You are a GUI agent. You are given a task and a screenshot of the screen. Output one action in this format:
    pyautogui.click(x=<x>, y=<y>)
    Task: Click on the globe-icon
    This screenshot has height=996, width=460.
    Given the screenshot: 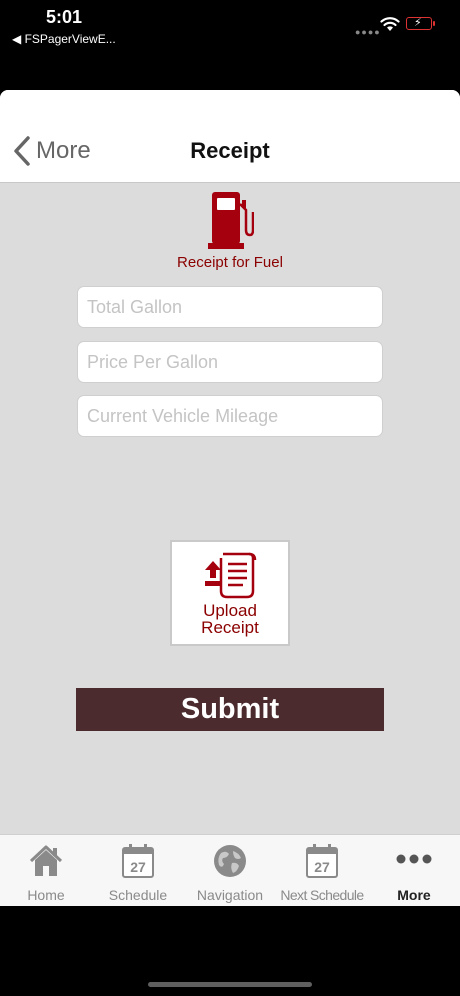 What is the action you would take?
    pyautogui.click(x=230, y=861)
    